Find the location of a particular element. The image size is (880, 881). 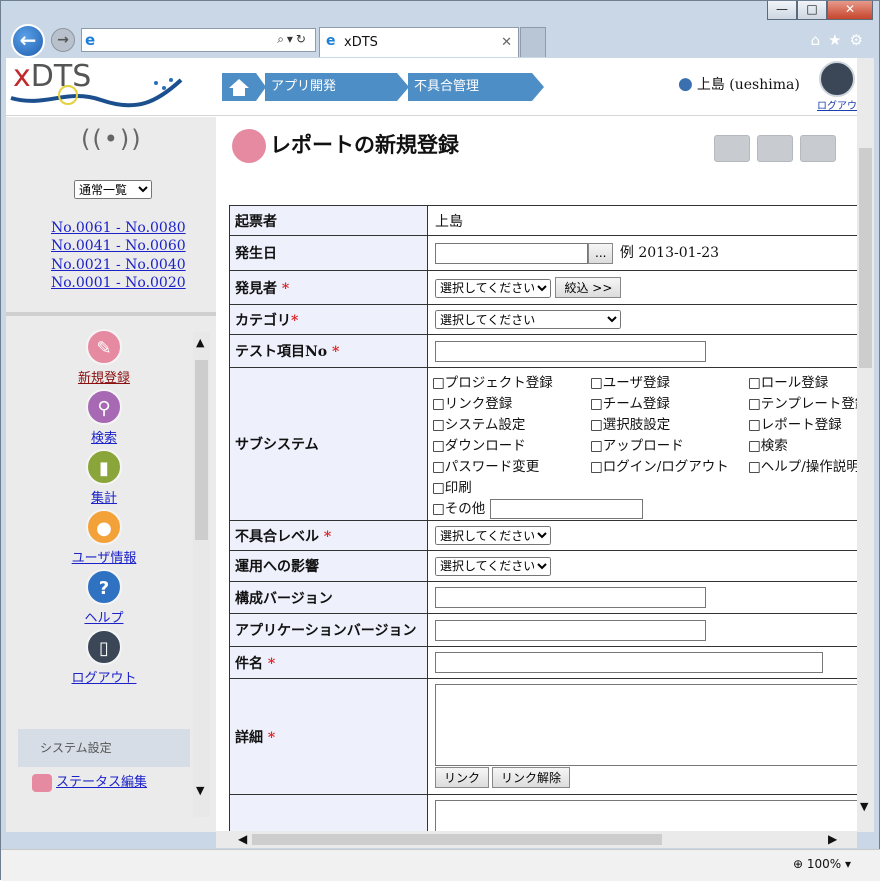

range-link-0021: No.0021 - No.0040 is located at coordinates (118, 265).